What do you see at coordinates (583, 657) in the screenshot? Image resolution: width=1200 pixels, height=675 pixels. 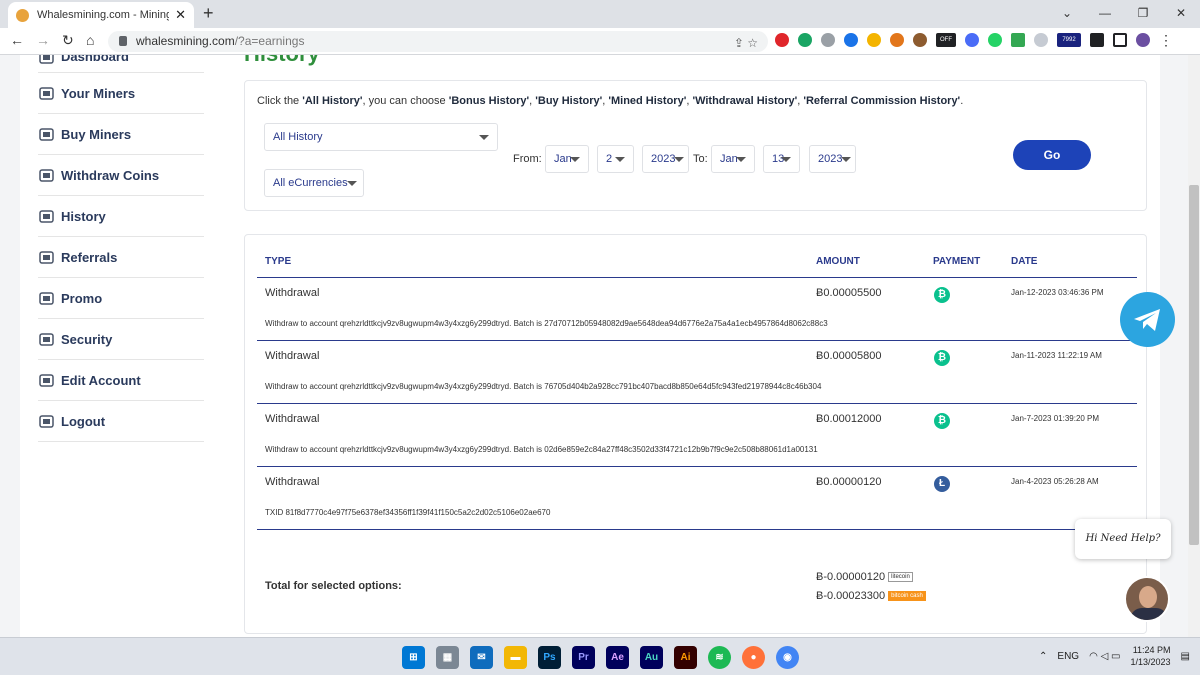 I see `premiere-icon: Pr` at bounding box center [583, 657].